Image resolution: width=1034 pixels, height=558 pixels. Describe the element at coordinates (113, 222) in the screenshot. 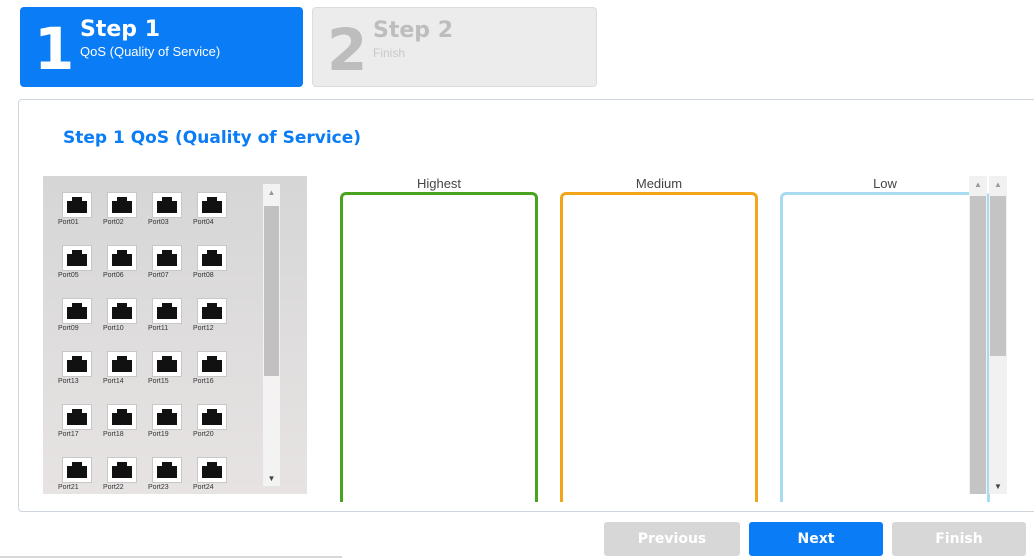

I see `port-label: Port02` at that location.